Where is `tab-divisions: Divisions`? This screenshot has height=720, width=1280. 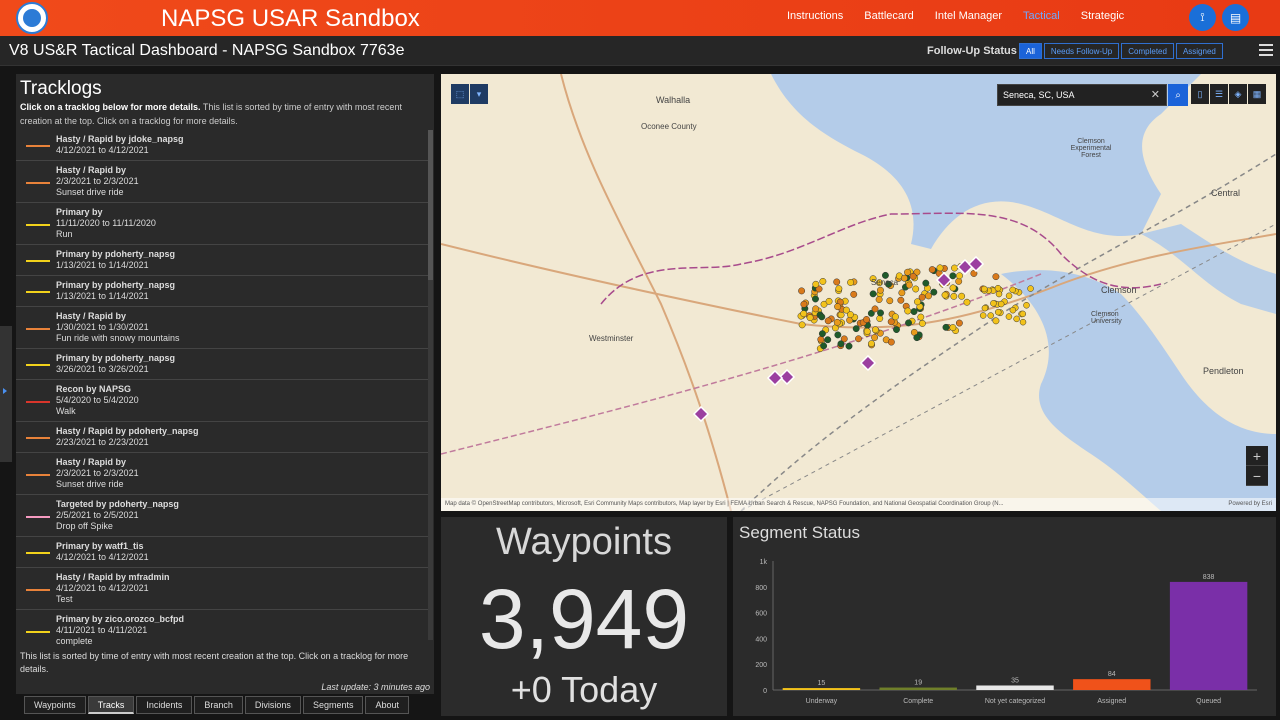 tab-divisions: Divisions is located at coordinates (272, 705).